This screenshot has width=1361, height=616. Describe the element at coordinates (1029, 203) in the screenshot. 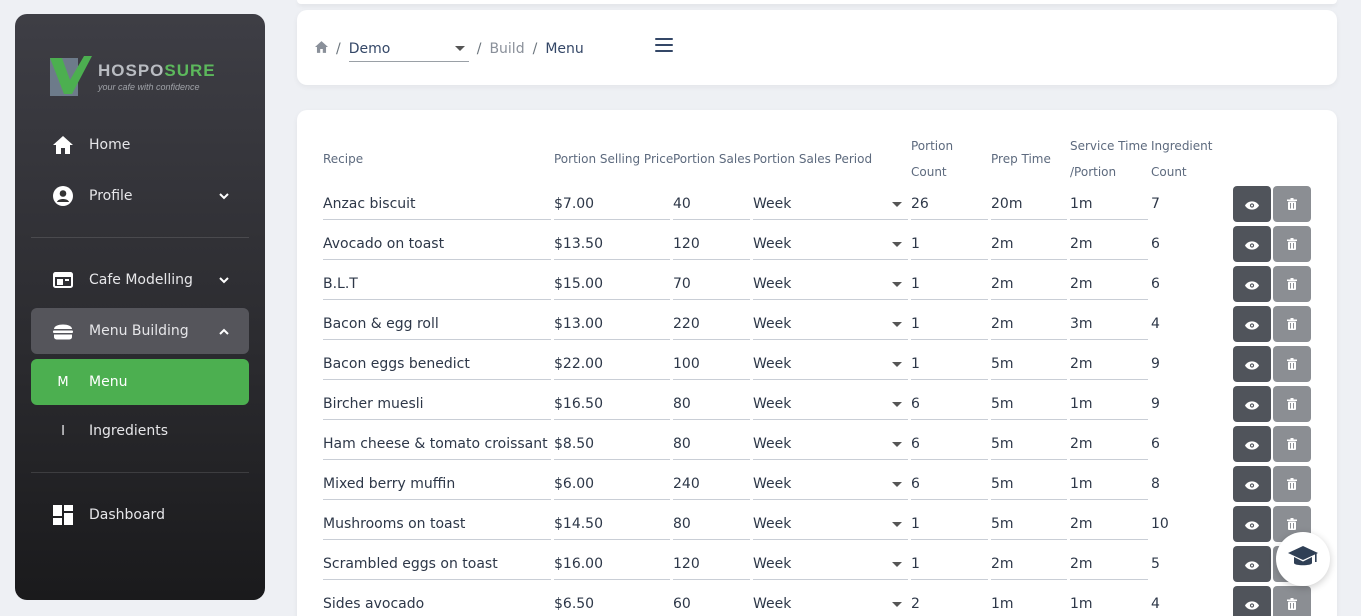

I see `prep-time-field: 20m` at that location.